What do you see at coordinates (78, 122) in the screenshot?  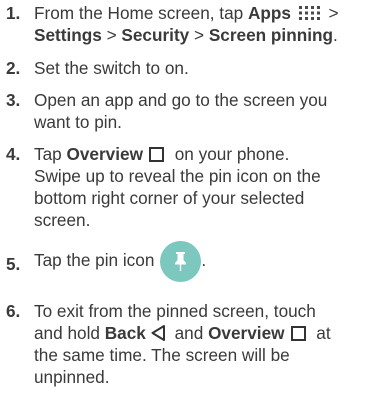 I see `step-text: want to pin.` at bounding box center [78, 122].